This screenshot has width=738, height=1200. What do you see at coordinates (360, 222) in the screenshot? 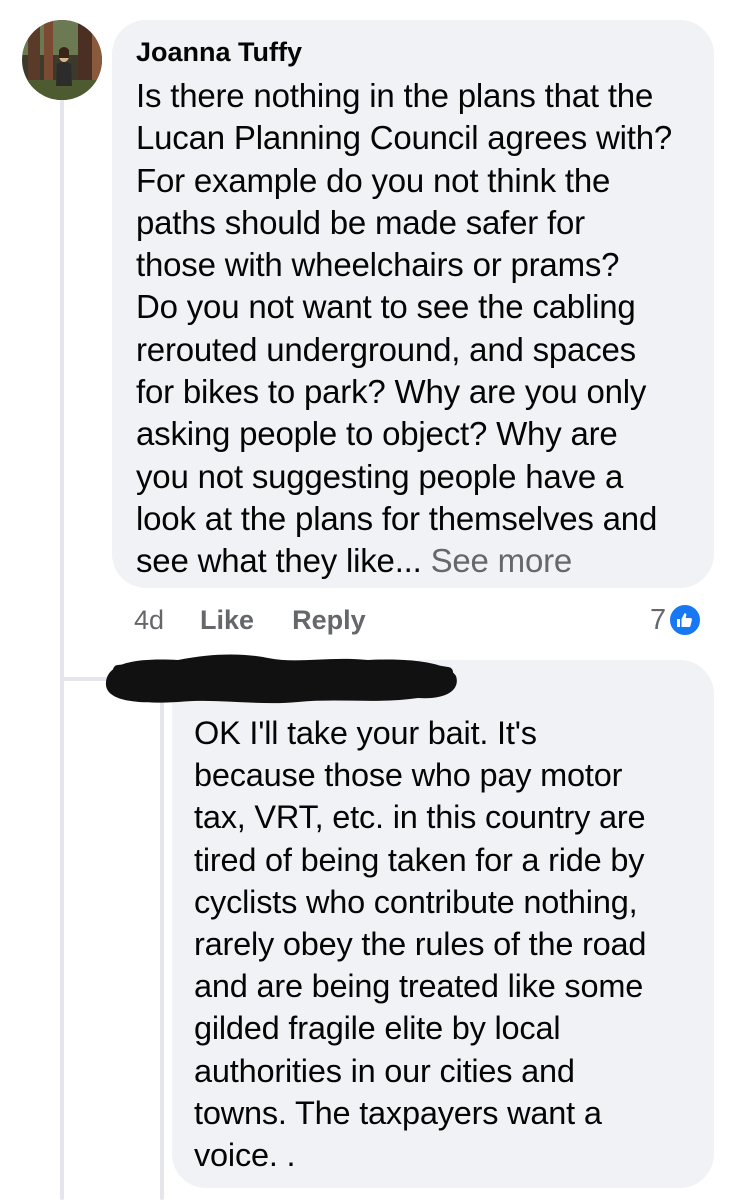
I see `comment-line: paths should be made safer for` at bounding box center [360, 222].